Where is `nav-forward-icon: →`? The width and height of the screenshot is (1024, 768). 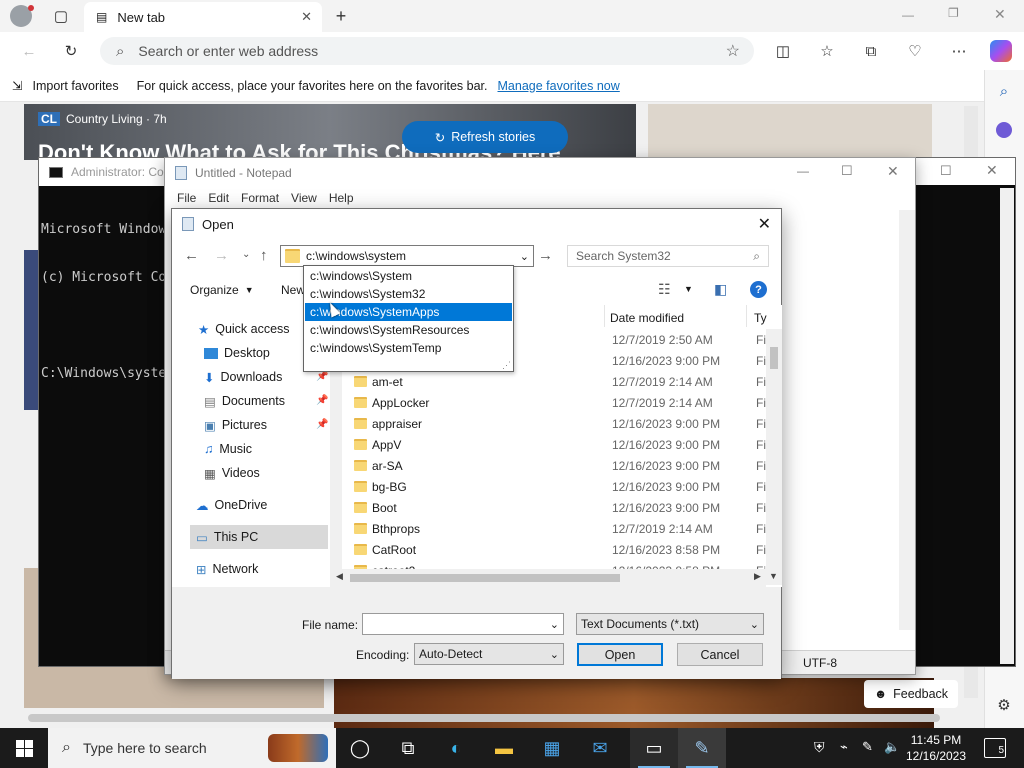
nav-forward-icon: → is located at coordinates (221, 255).